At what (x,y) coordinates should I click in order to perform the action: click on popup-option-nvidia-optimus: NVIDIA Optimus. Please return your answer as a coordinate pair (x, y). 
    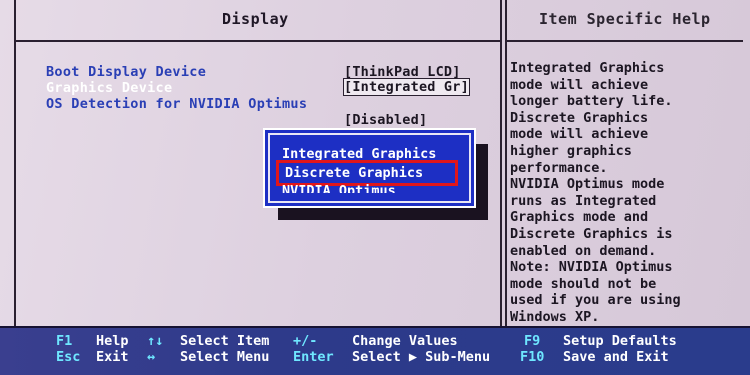
    Looking at the image, I should click on (339, 188).